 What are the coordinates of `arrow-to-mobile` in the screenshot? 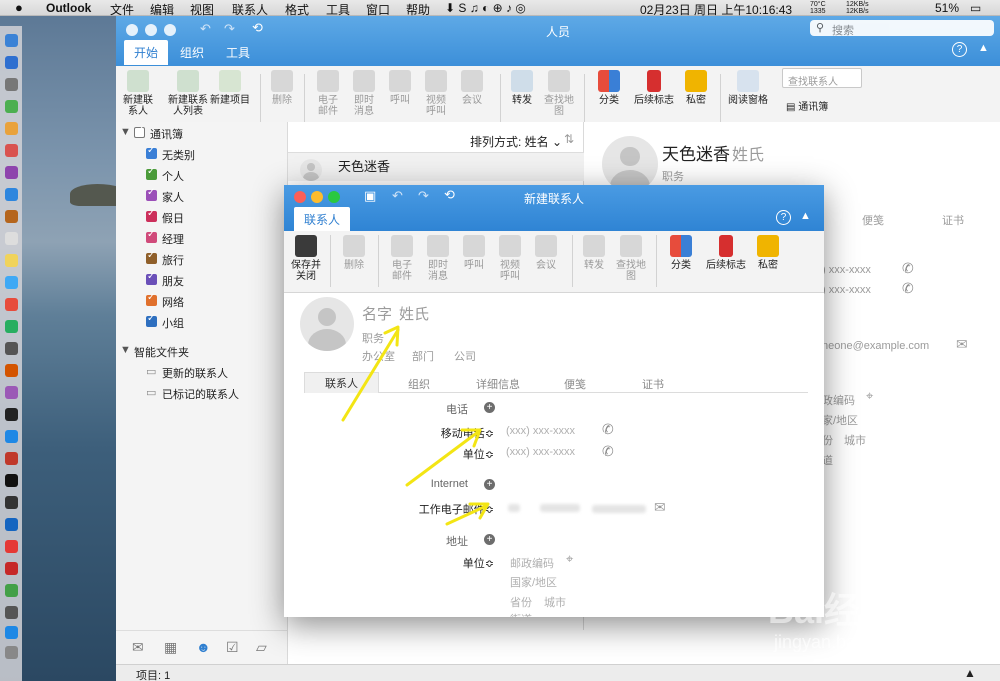 It's located at (442, 458).